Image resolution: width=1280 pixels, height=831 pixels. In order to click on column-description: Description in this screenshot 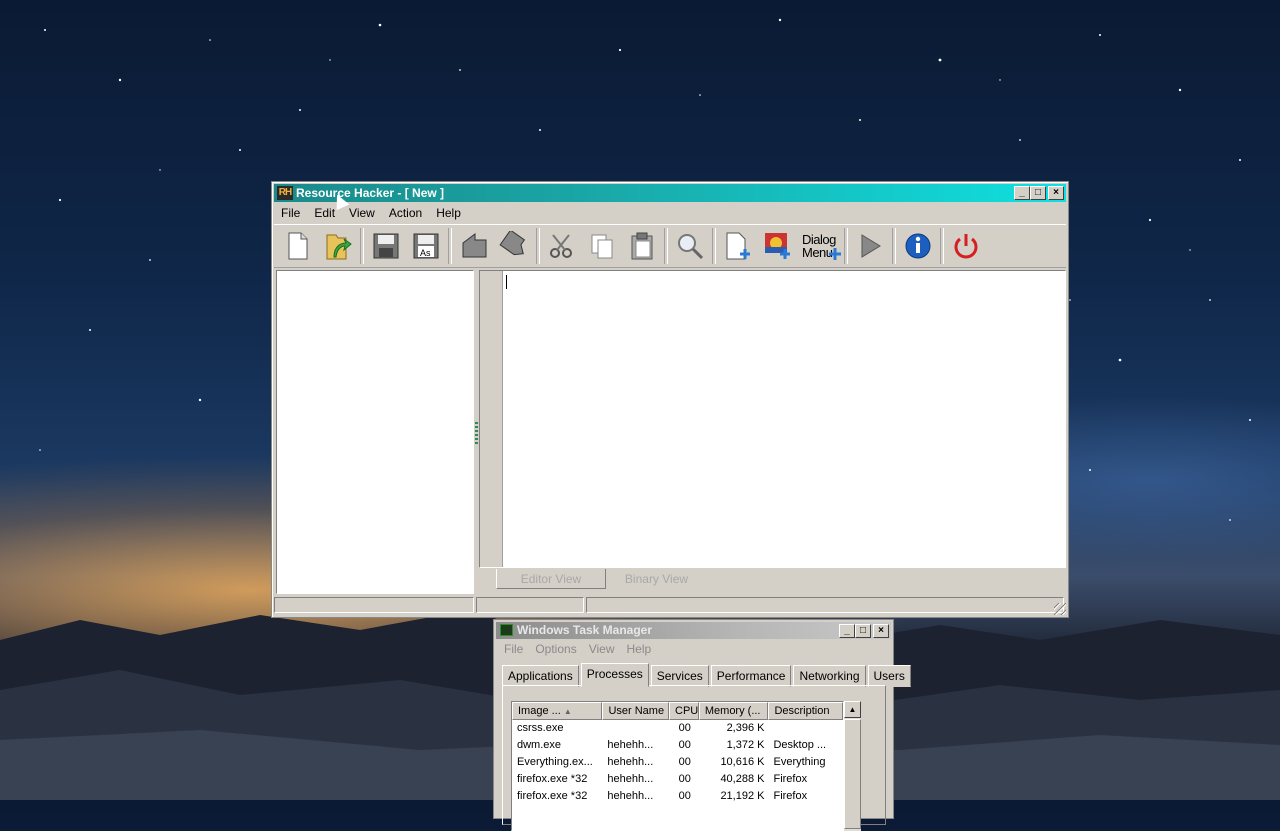, I will do `click(805, 711)`.